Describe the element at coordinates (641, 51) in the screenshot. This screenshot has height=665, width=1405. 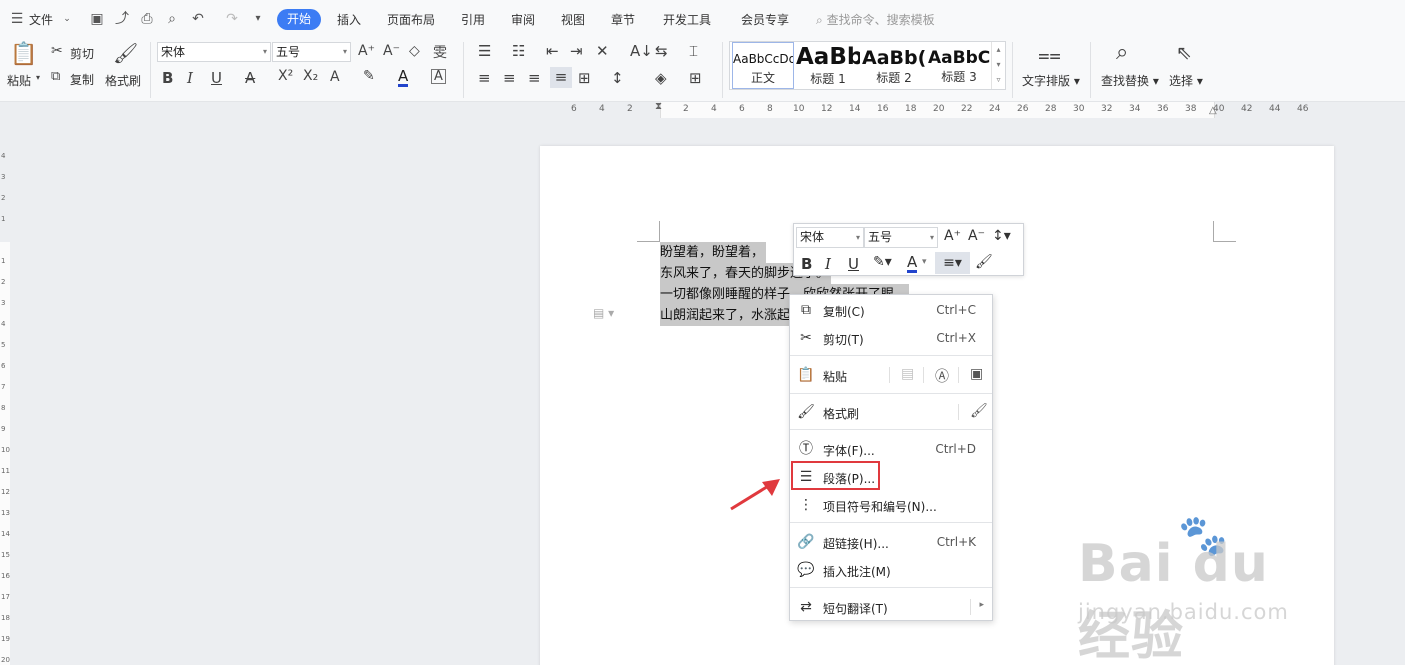
I see `sort-icon: A↓` at that location.